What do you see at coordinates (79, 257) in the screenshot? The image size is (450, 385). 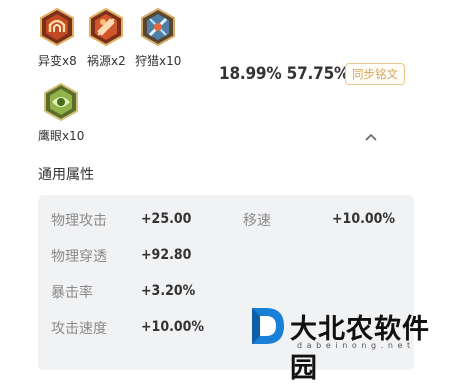 I see `attr-name: 物理穿透` at bounding box center [79, 257].